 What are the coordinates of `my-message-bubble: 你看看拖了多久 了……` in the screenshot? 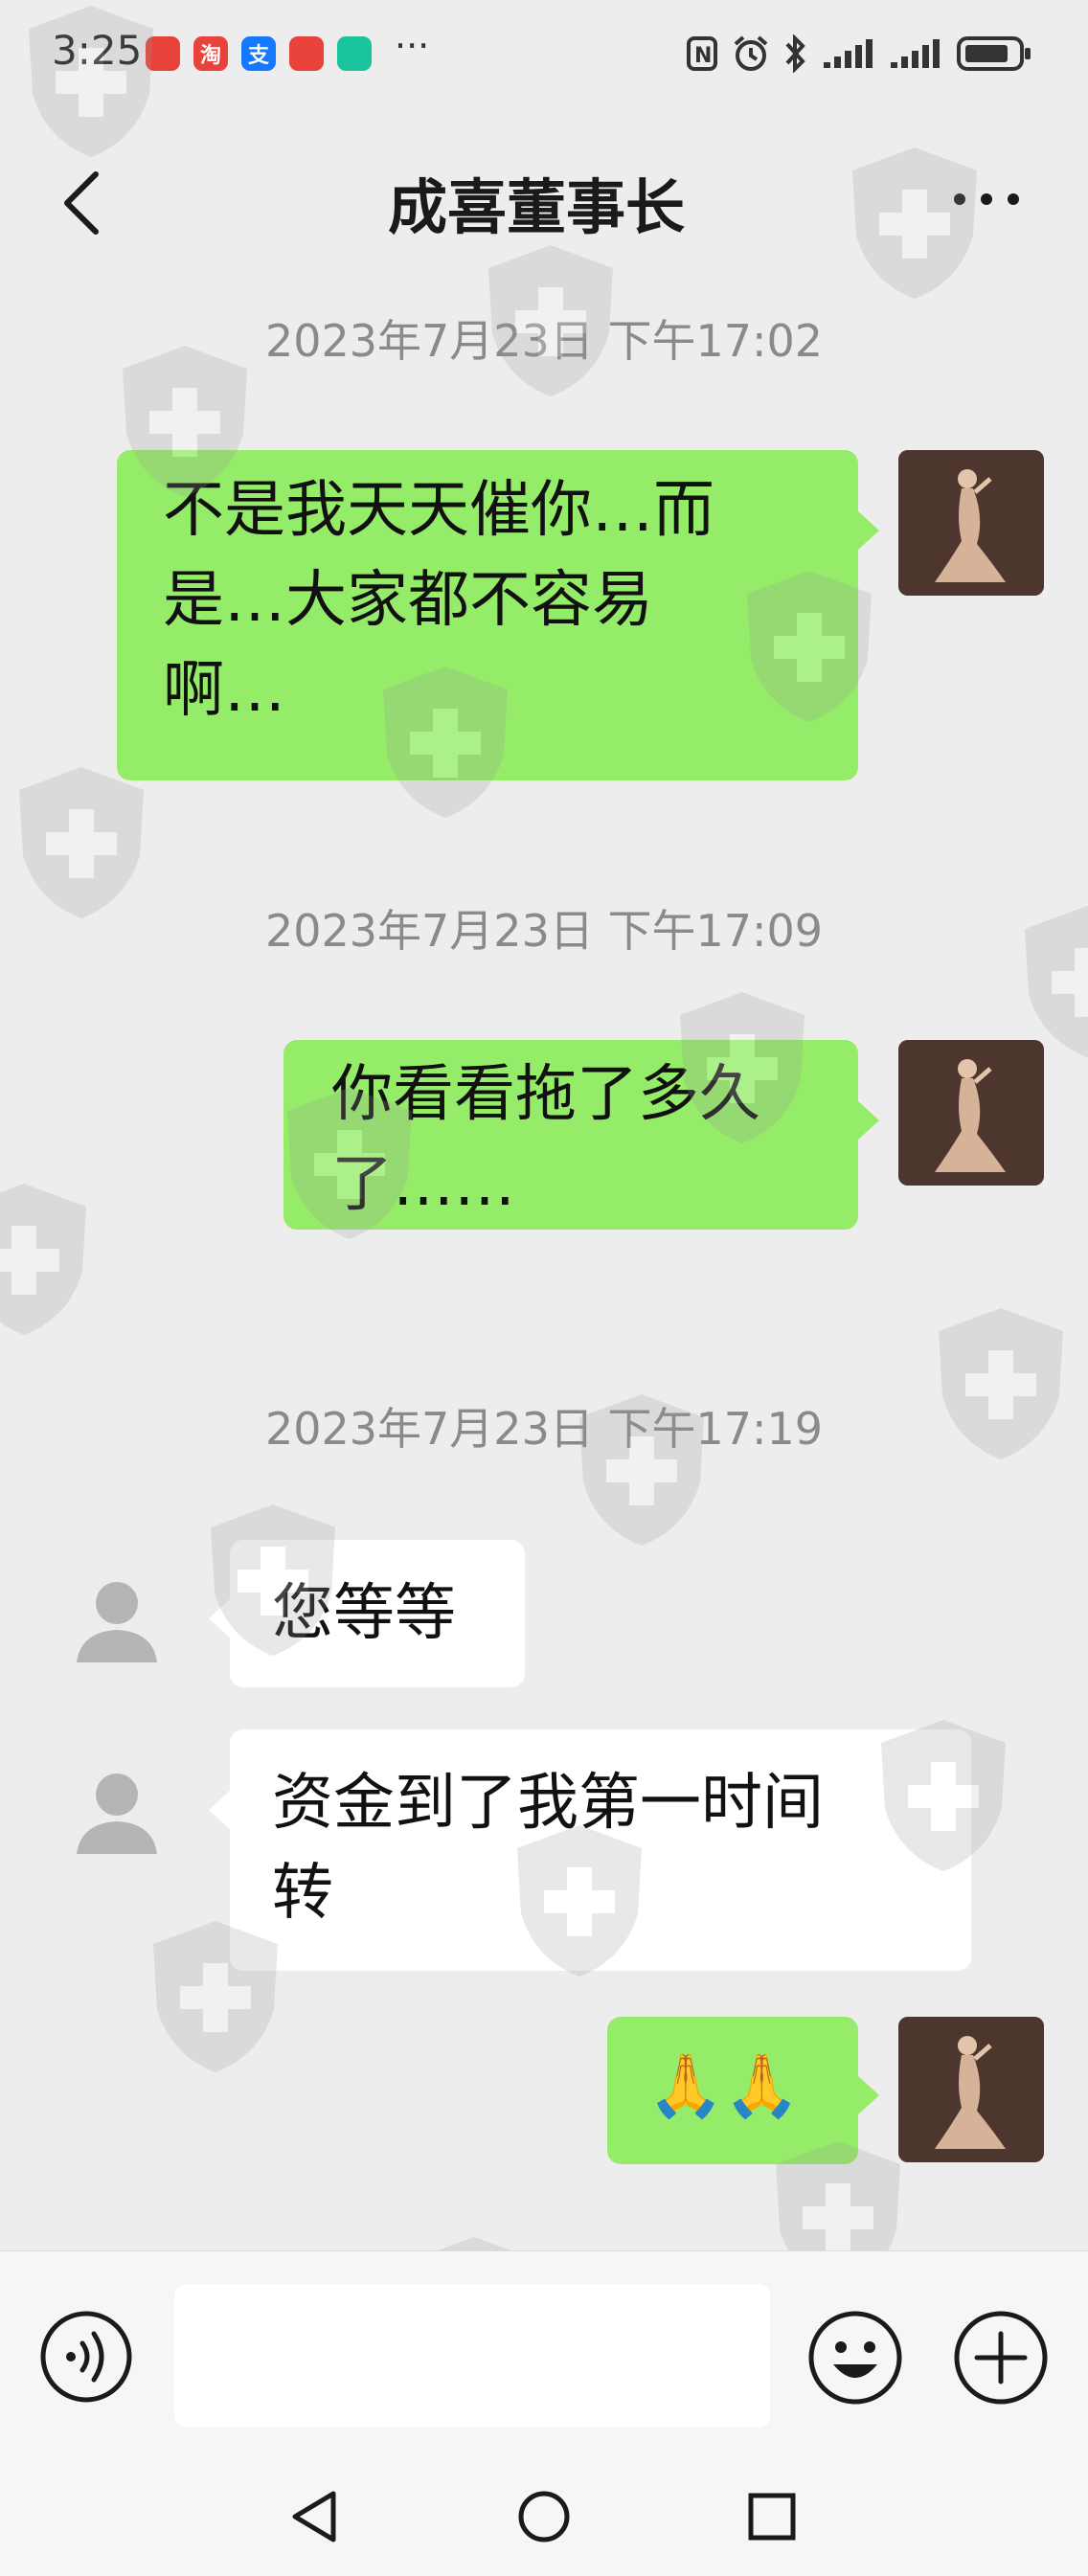 It's located at (570, 1135).